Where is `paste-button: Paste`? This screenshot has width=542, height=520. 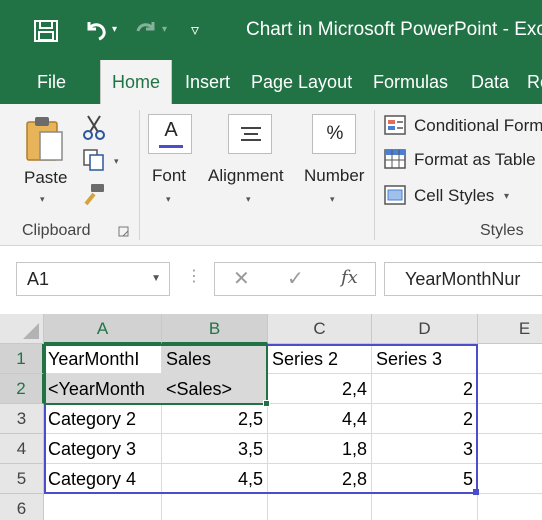 paste-button: Paste is located at coordinates (45, 178).